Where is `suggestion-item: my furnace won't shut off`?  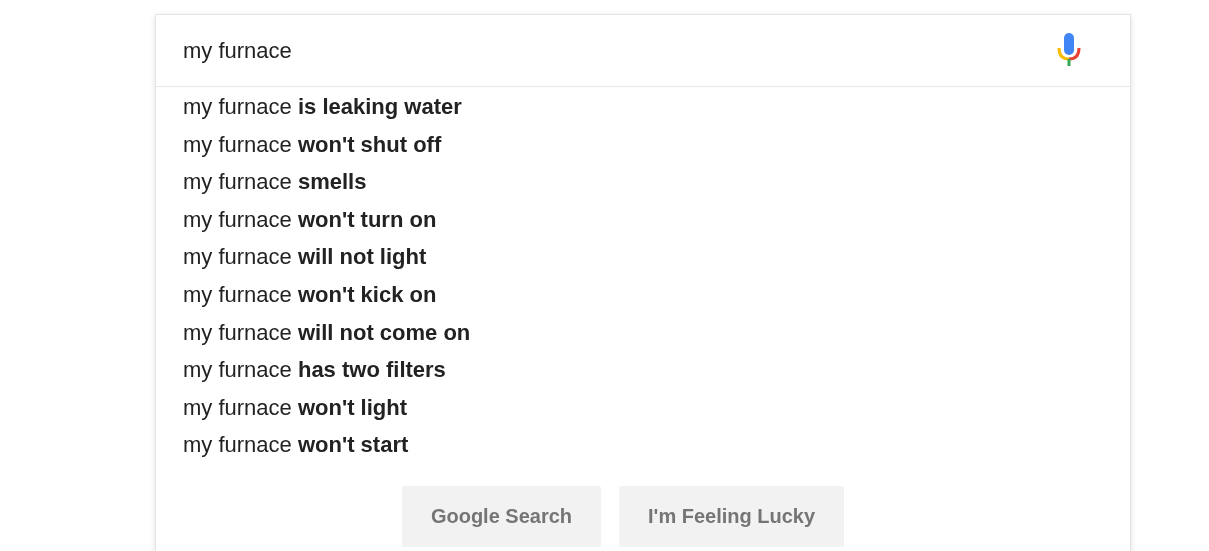 suggestion-item: my furnace won't shut off is located at coordinates (312, 144).